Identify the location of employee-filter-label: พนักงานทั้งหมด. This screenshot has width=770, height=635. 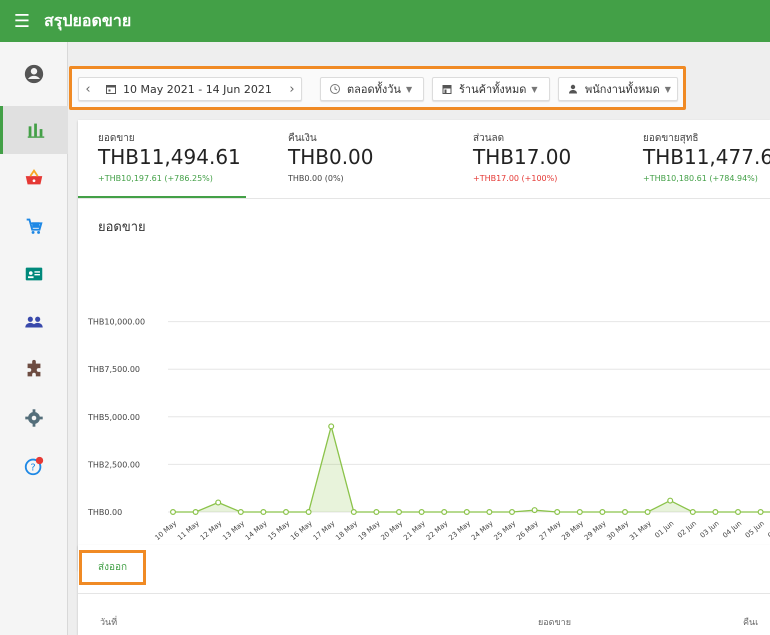
(622, 89).